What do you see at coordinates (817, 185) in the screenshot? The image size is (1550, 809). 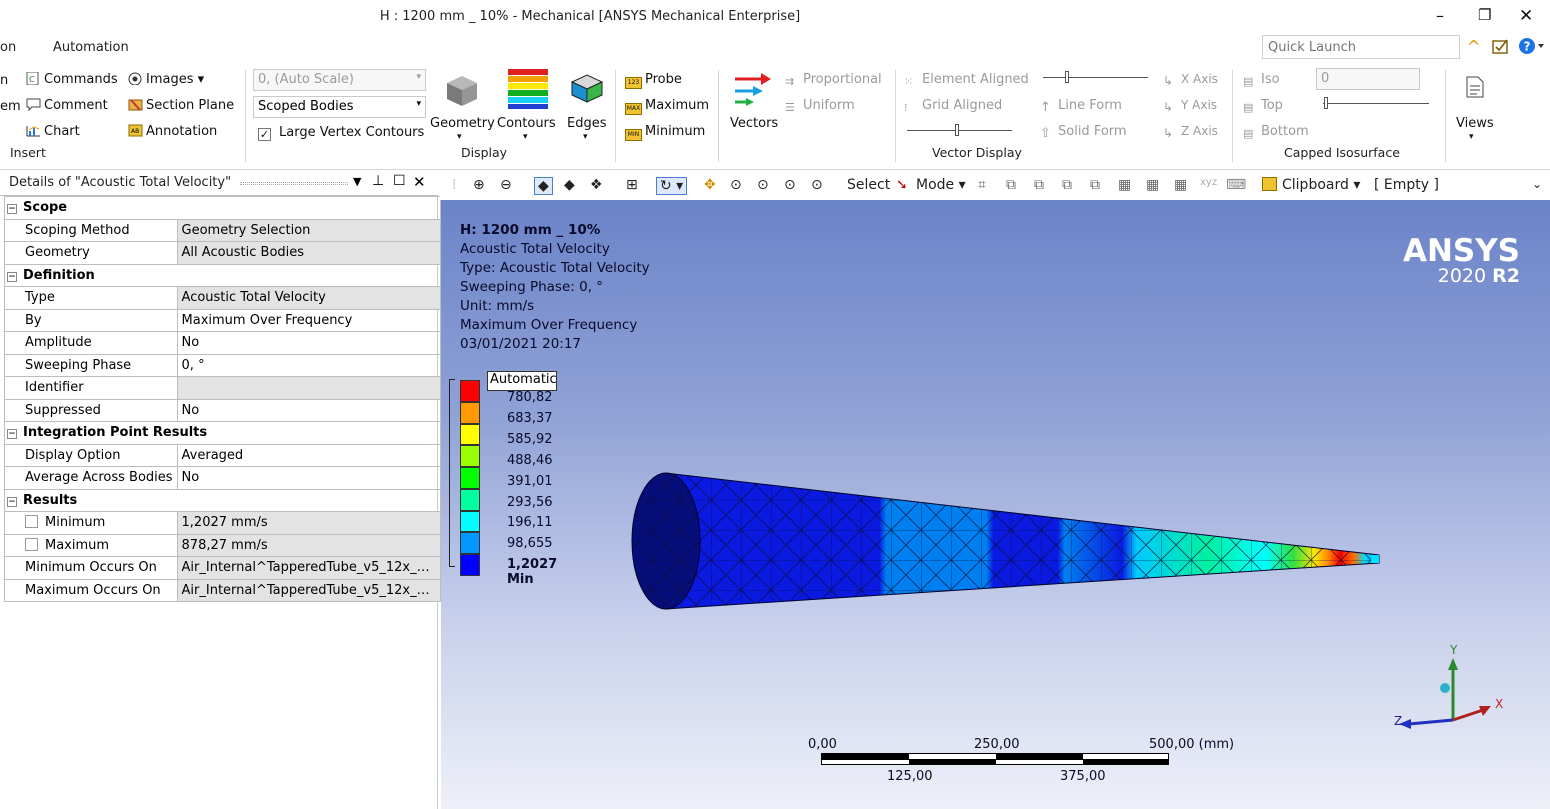 I see `magnifier-icon: ⊙` at bounding box center [817, 185].